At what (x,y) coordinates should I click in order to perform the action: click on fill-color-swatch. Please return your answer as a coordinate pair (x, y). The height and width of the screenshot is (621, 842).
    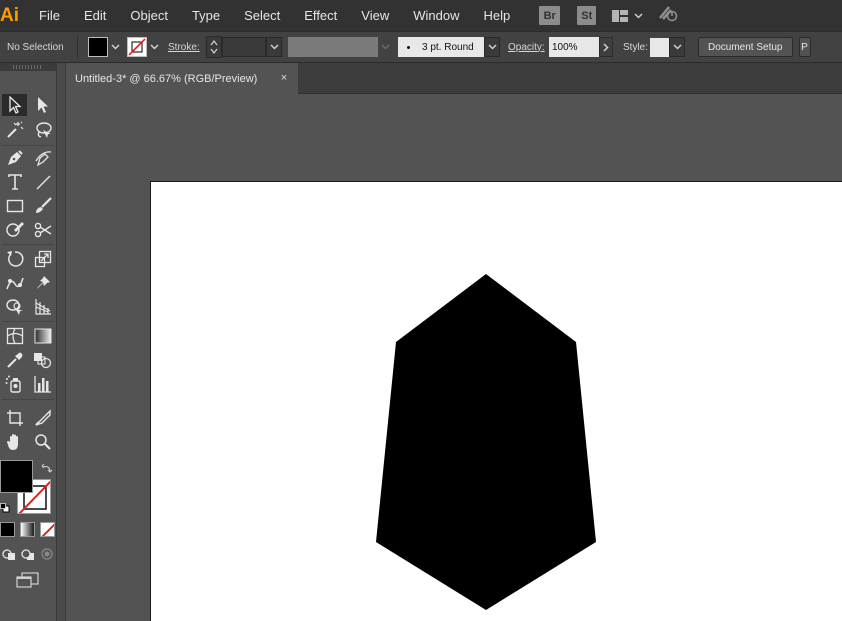
    Looking at the image, I should click on (98, 47).